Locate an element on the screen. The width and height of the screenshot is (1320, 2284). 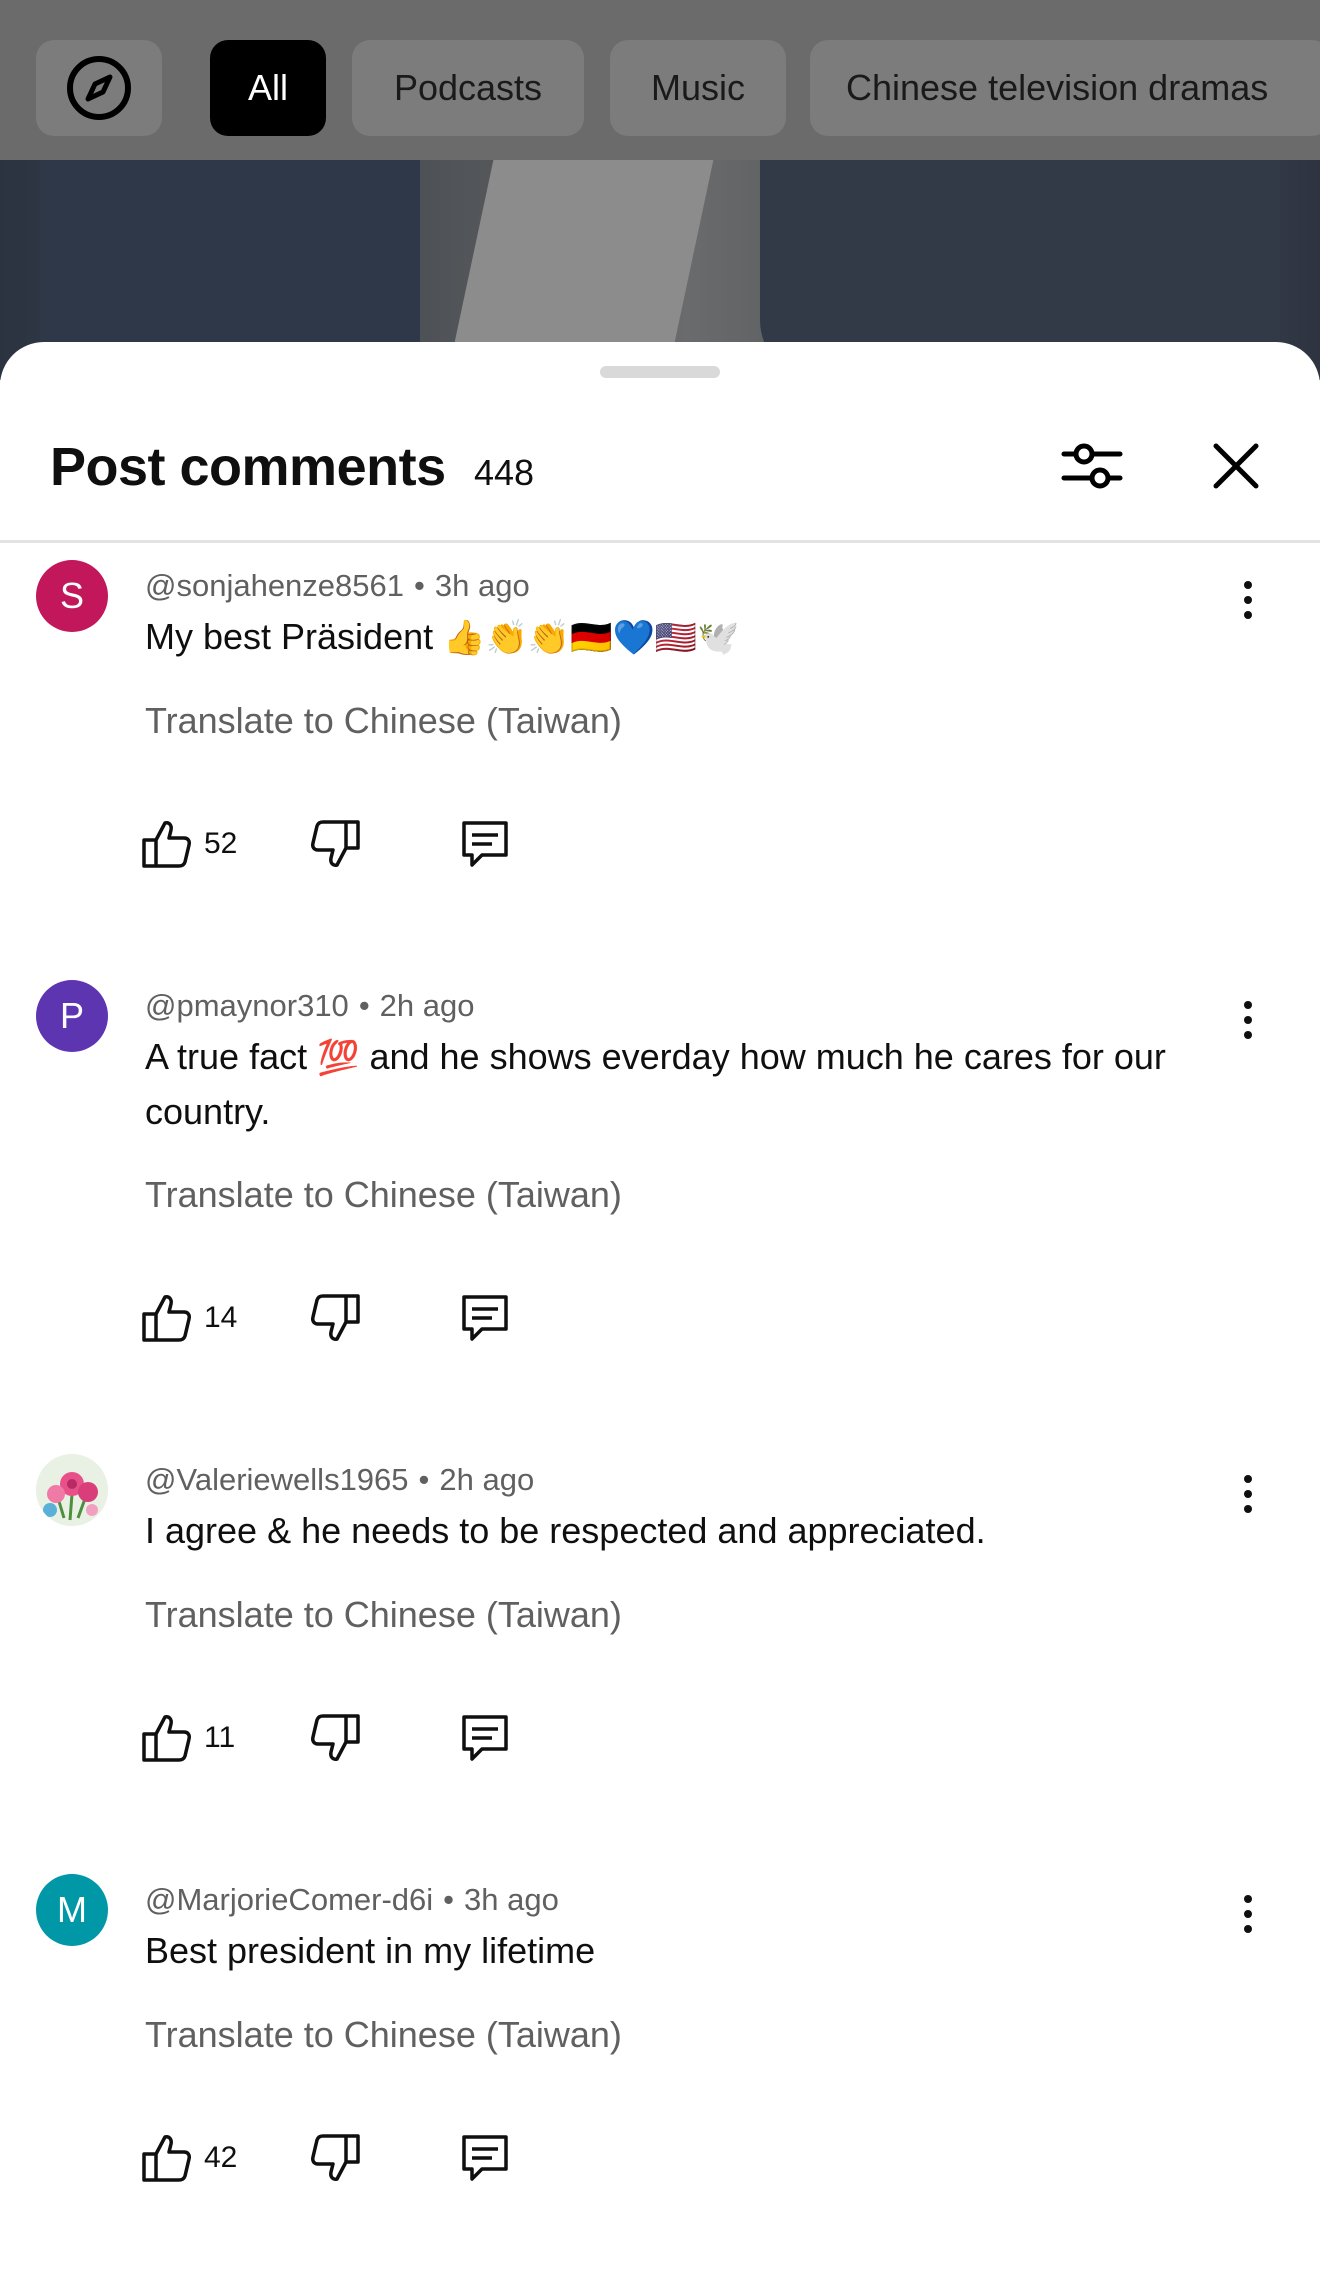
close-icon is located at coordinates (1236, 466).